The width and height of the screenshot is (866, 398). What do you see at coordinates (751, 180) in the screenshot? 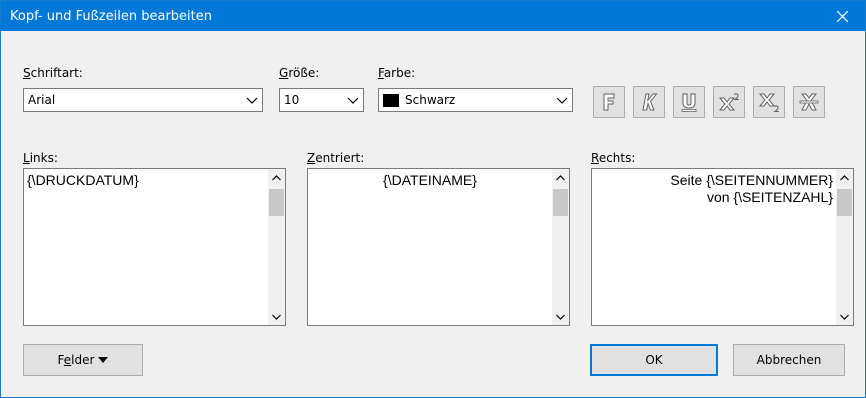
I see `right-line: Seite {\SEITENNUMMER}` at bounding box center [751, 180].